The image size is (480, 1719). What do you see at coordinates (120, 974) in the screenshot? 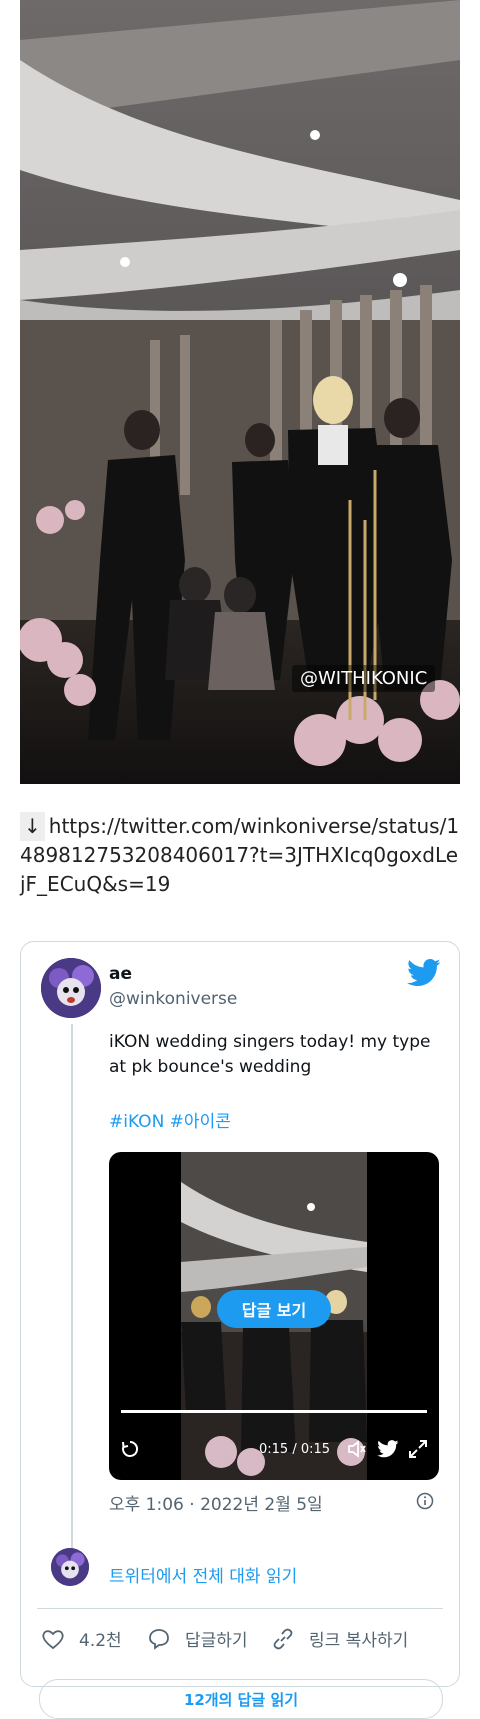
I see `tweet-author-name: ae` at bounding box center [120, 974].